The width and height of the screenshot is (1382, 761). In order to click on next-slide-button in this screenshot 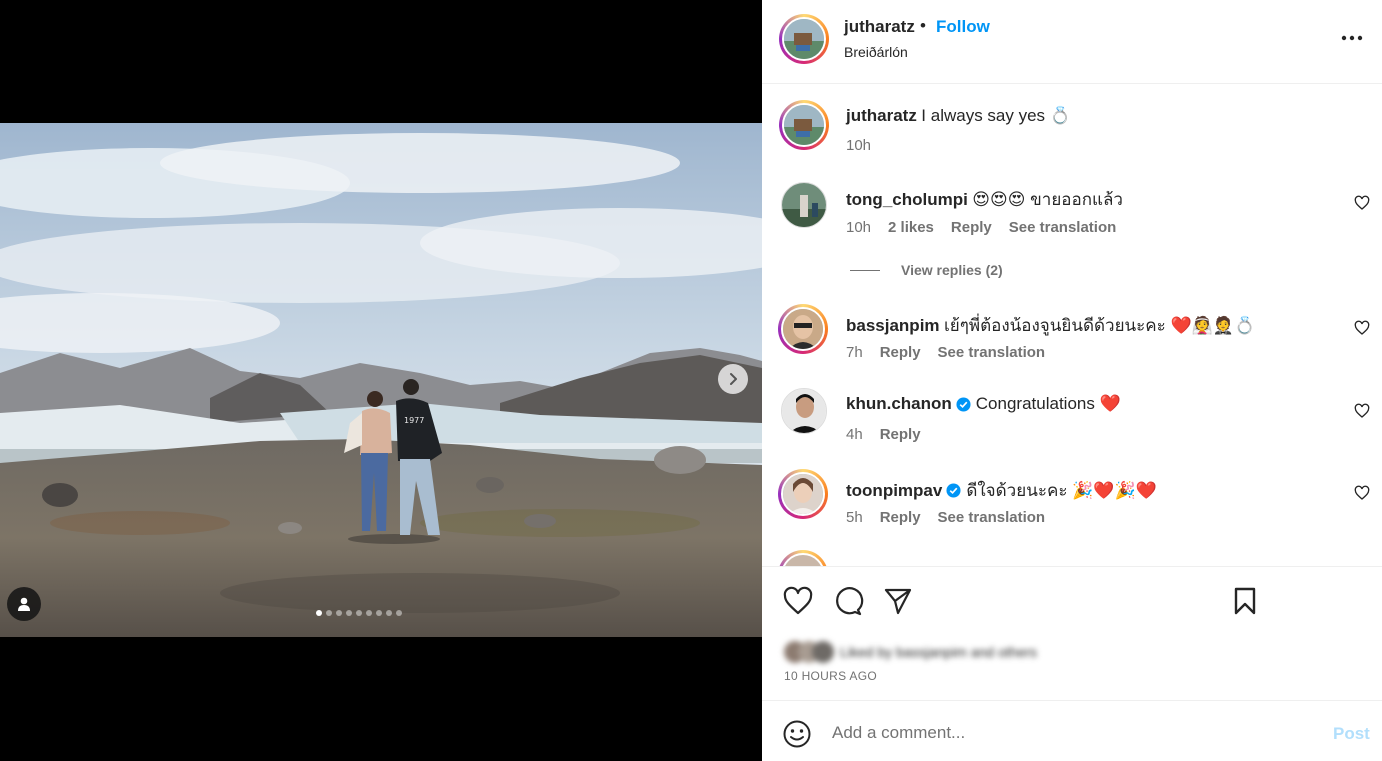, I will do `click(733, 379)`.